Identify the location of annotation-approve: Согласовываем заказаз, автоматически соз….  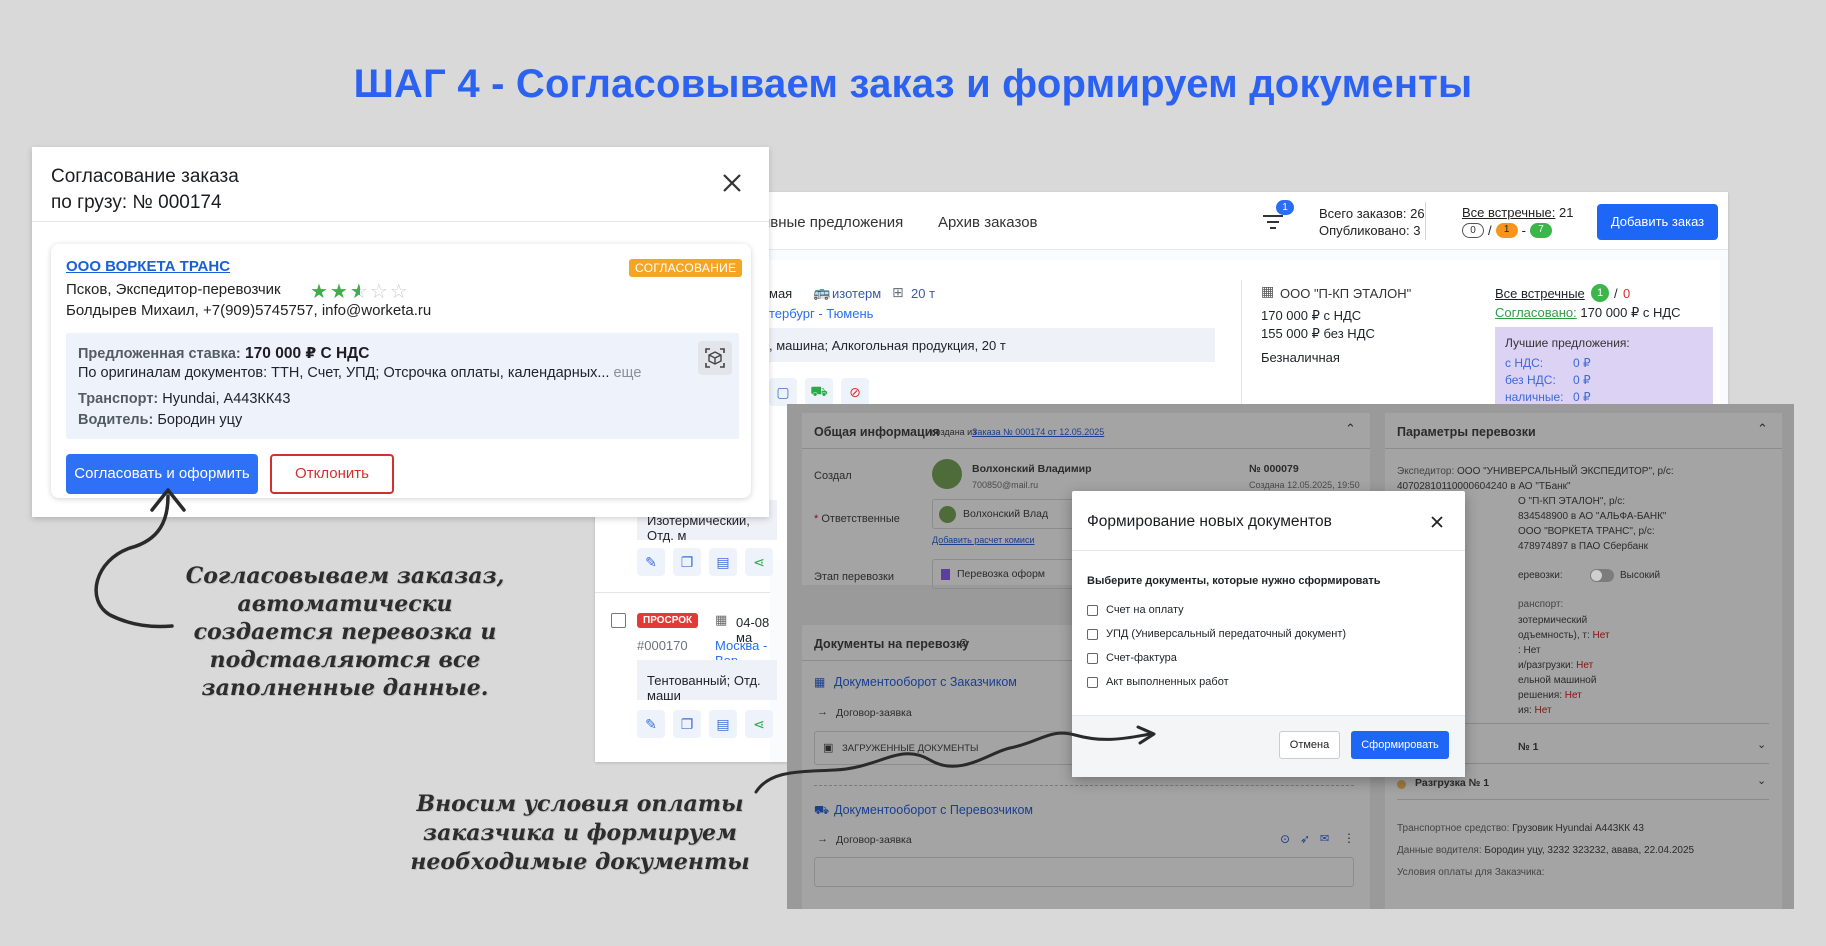
(345, 632).